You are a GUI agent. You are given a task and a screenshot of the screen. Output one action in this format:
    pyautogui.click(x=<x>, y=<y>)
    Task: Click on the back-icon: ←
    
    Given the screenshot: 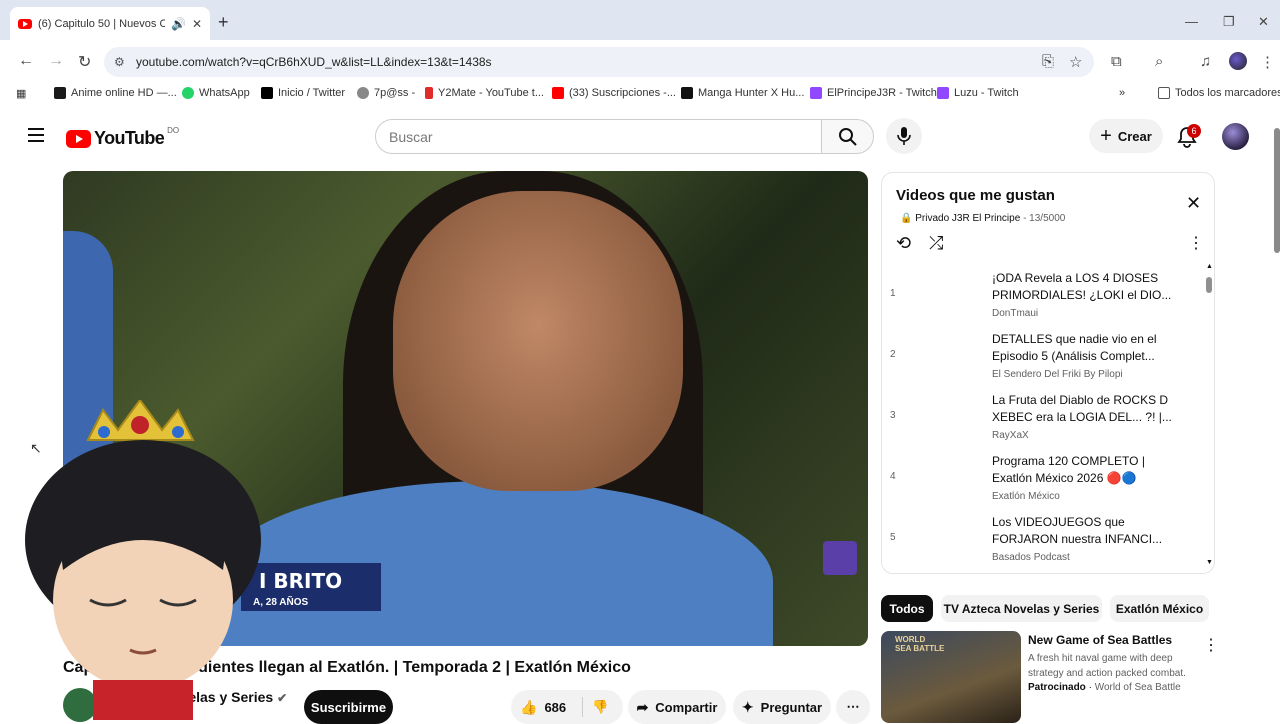 What is the action you would take?
    pyautogui.click(x=26, y=61)
    